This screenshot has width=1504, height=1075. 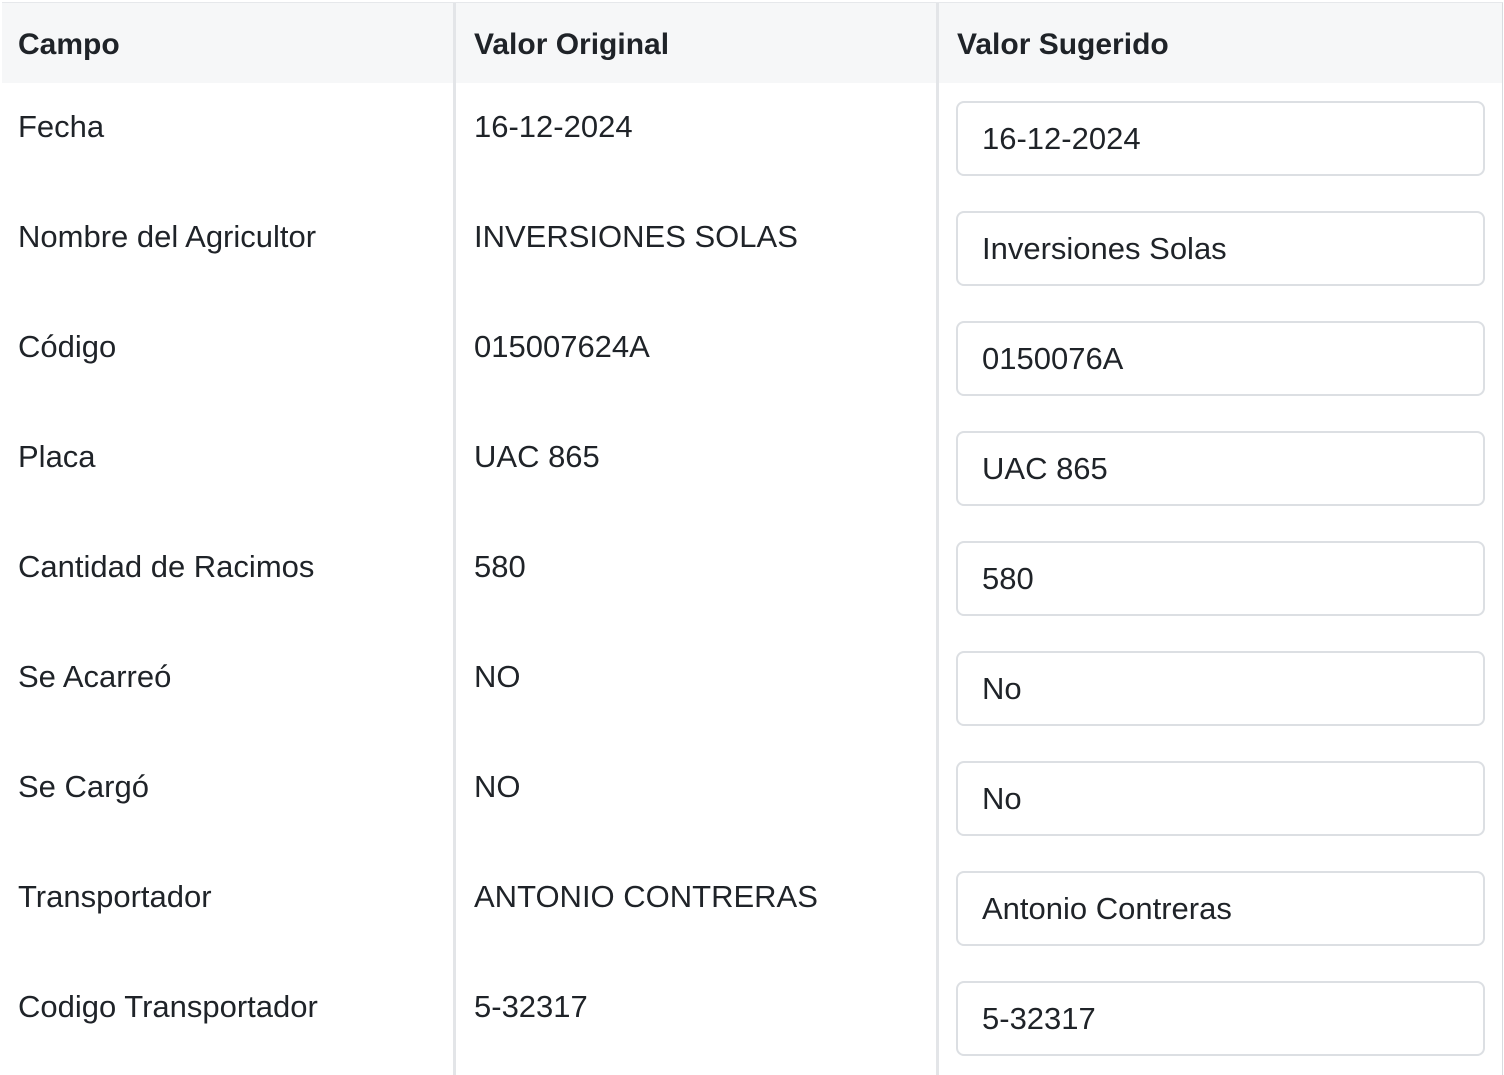 What do you see at coordinates (562, 346) in the screenshot?
I see `original-value: 015007624A` at bounding box center [562, 346].